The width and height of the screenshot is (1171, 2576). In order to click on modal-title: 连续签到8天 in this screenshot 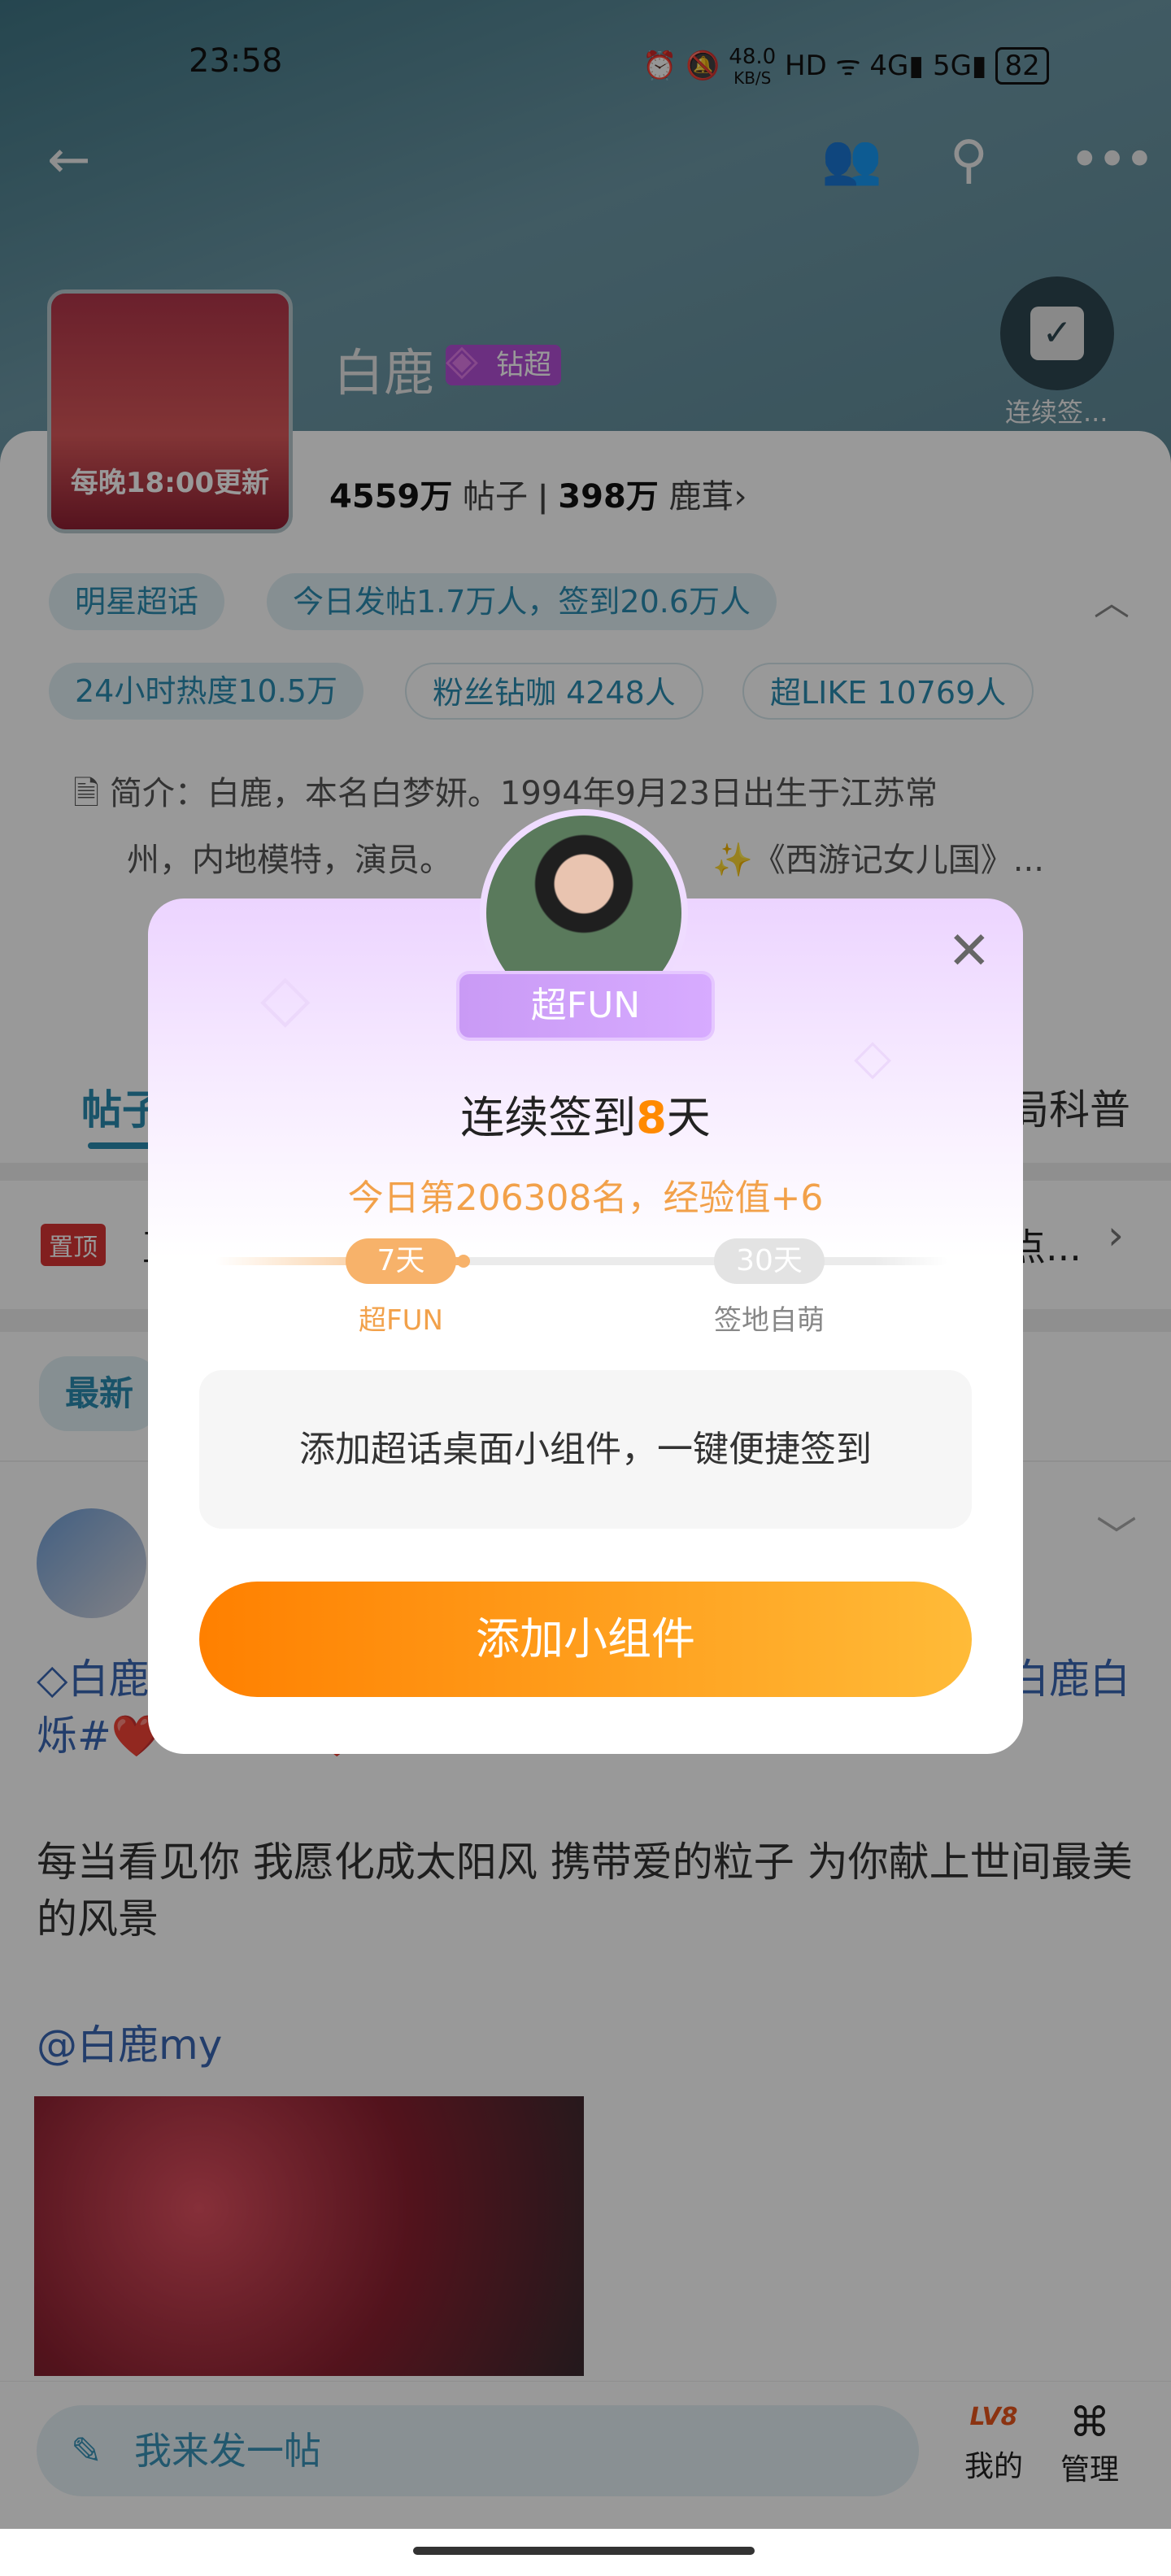, I will do `click(585, 1113)`.